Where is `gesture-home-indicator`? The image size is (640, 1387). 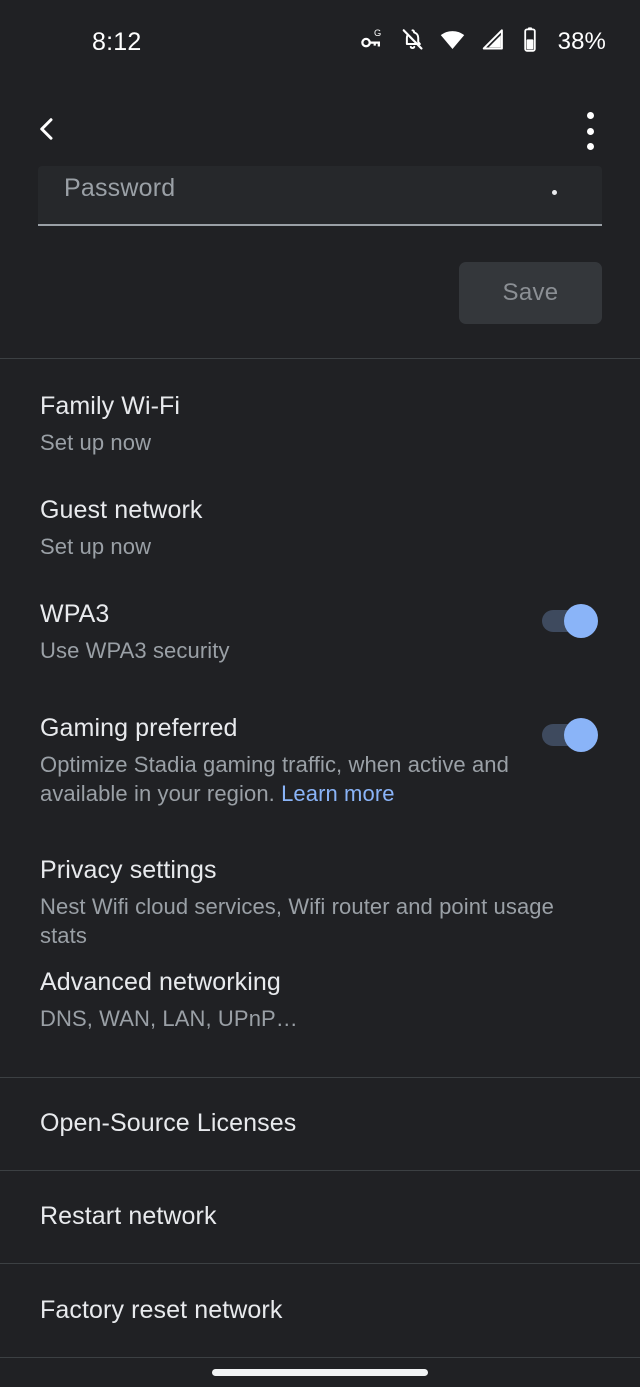
gesture-home-indicator is located at coordinates (320, 1372).